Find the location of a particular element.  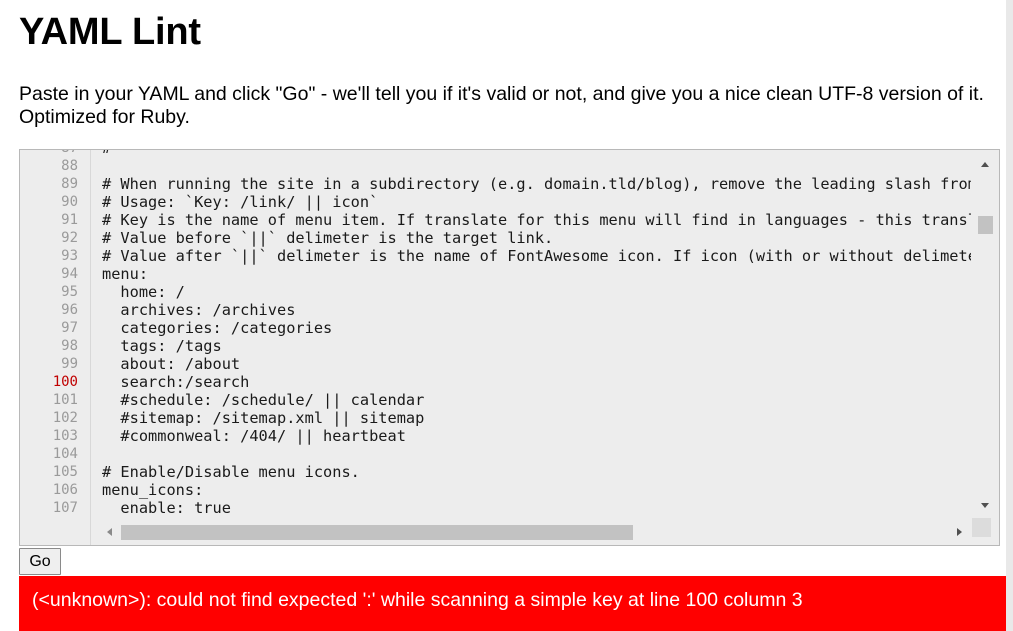

code-line: 106 menu_icons: is located at coordinates (496, 490).